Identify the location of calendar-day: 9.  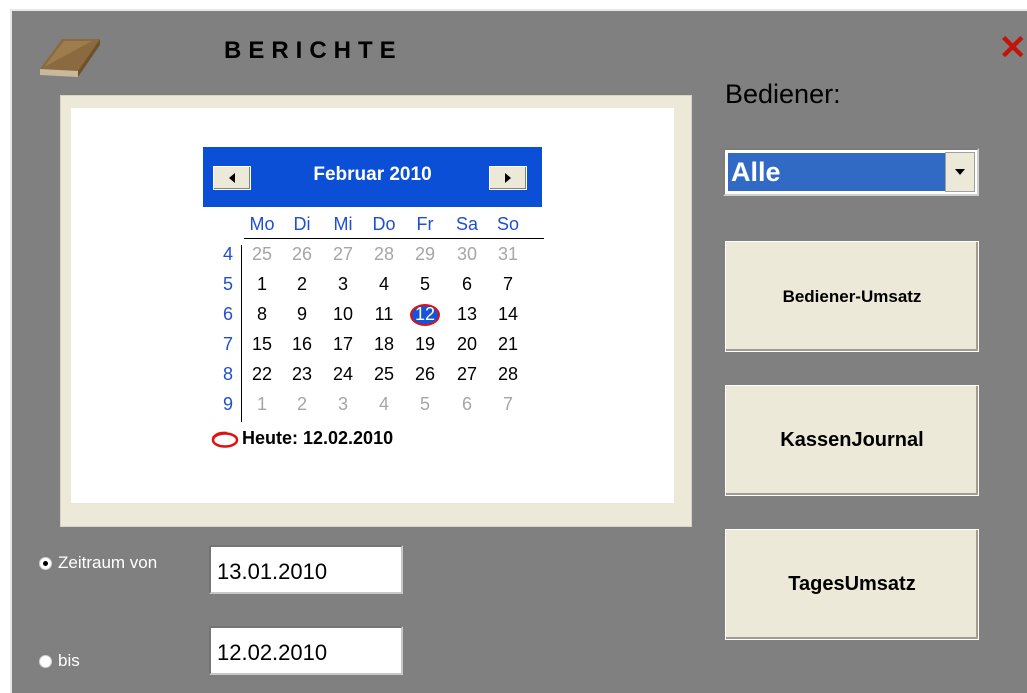
(302, 314).